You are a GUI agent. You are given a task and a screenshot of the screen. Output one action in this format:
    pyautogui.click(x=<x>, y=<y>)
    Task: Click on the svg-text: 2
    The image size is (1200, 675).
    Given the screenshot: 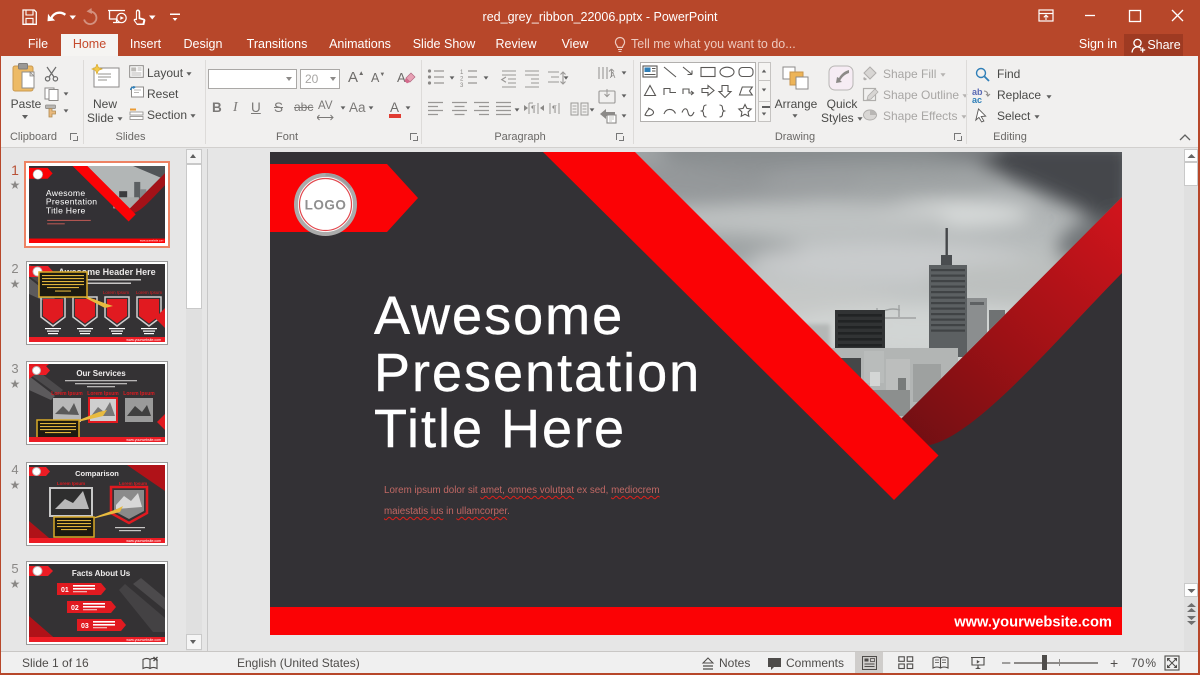 What is the action you would take?
    pyautogui.click(x=462, y=80)
    